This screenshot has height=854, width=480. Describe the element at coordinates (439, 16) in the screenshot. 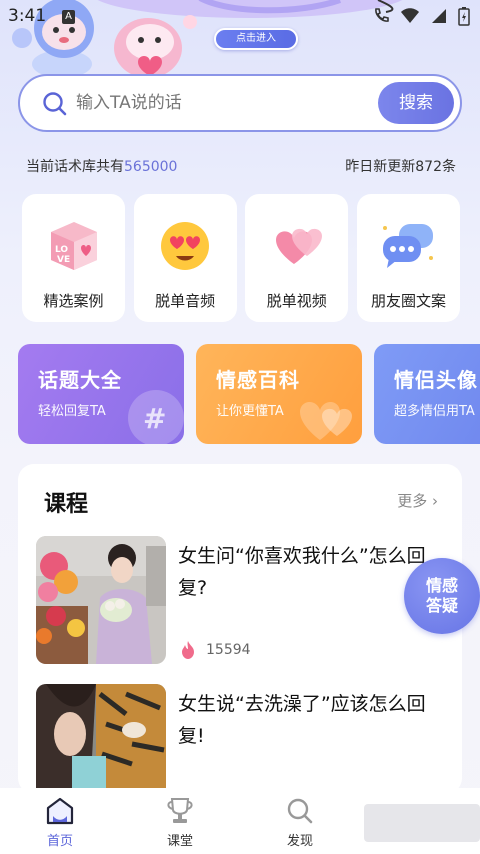

I see `signal-icon` at that location.